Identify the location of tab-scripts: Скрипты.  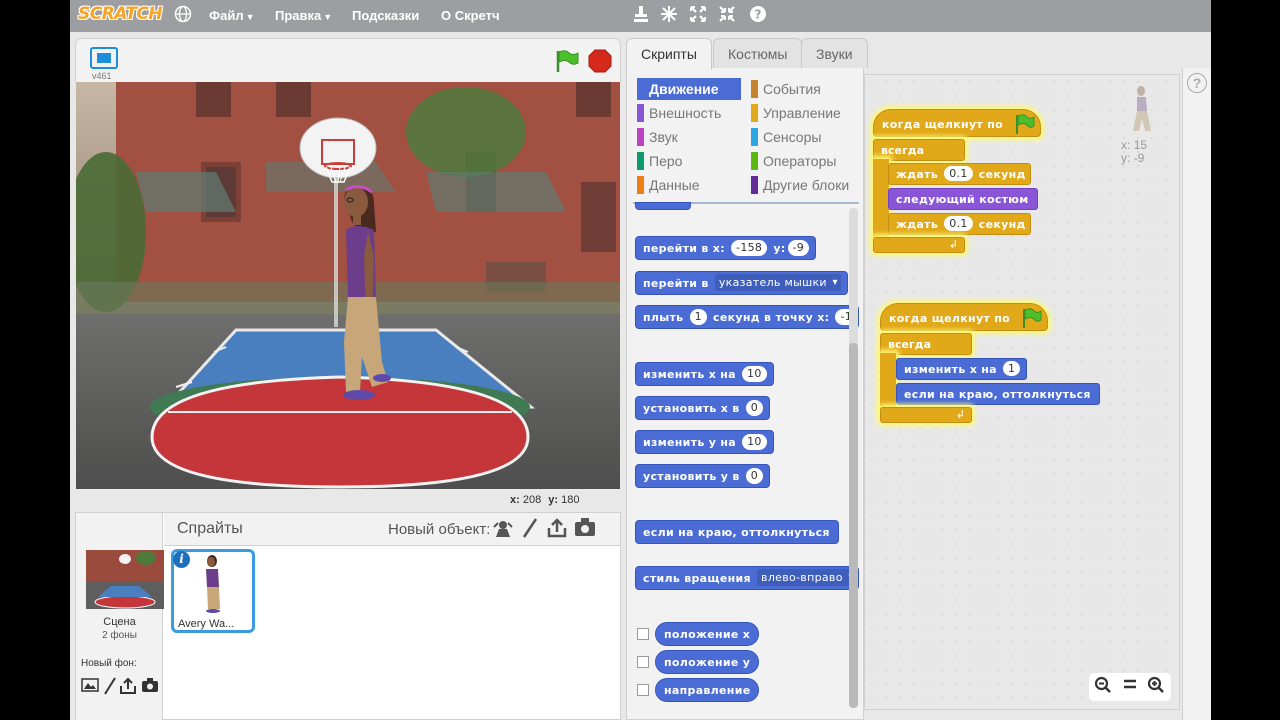
(669, 54).